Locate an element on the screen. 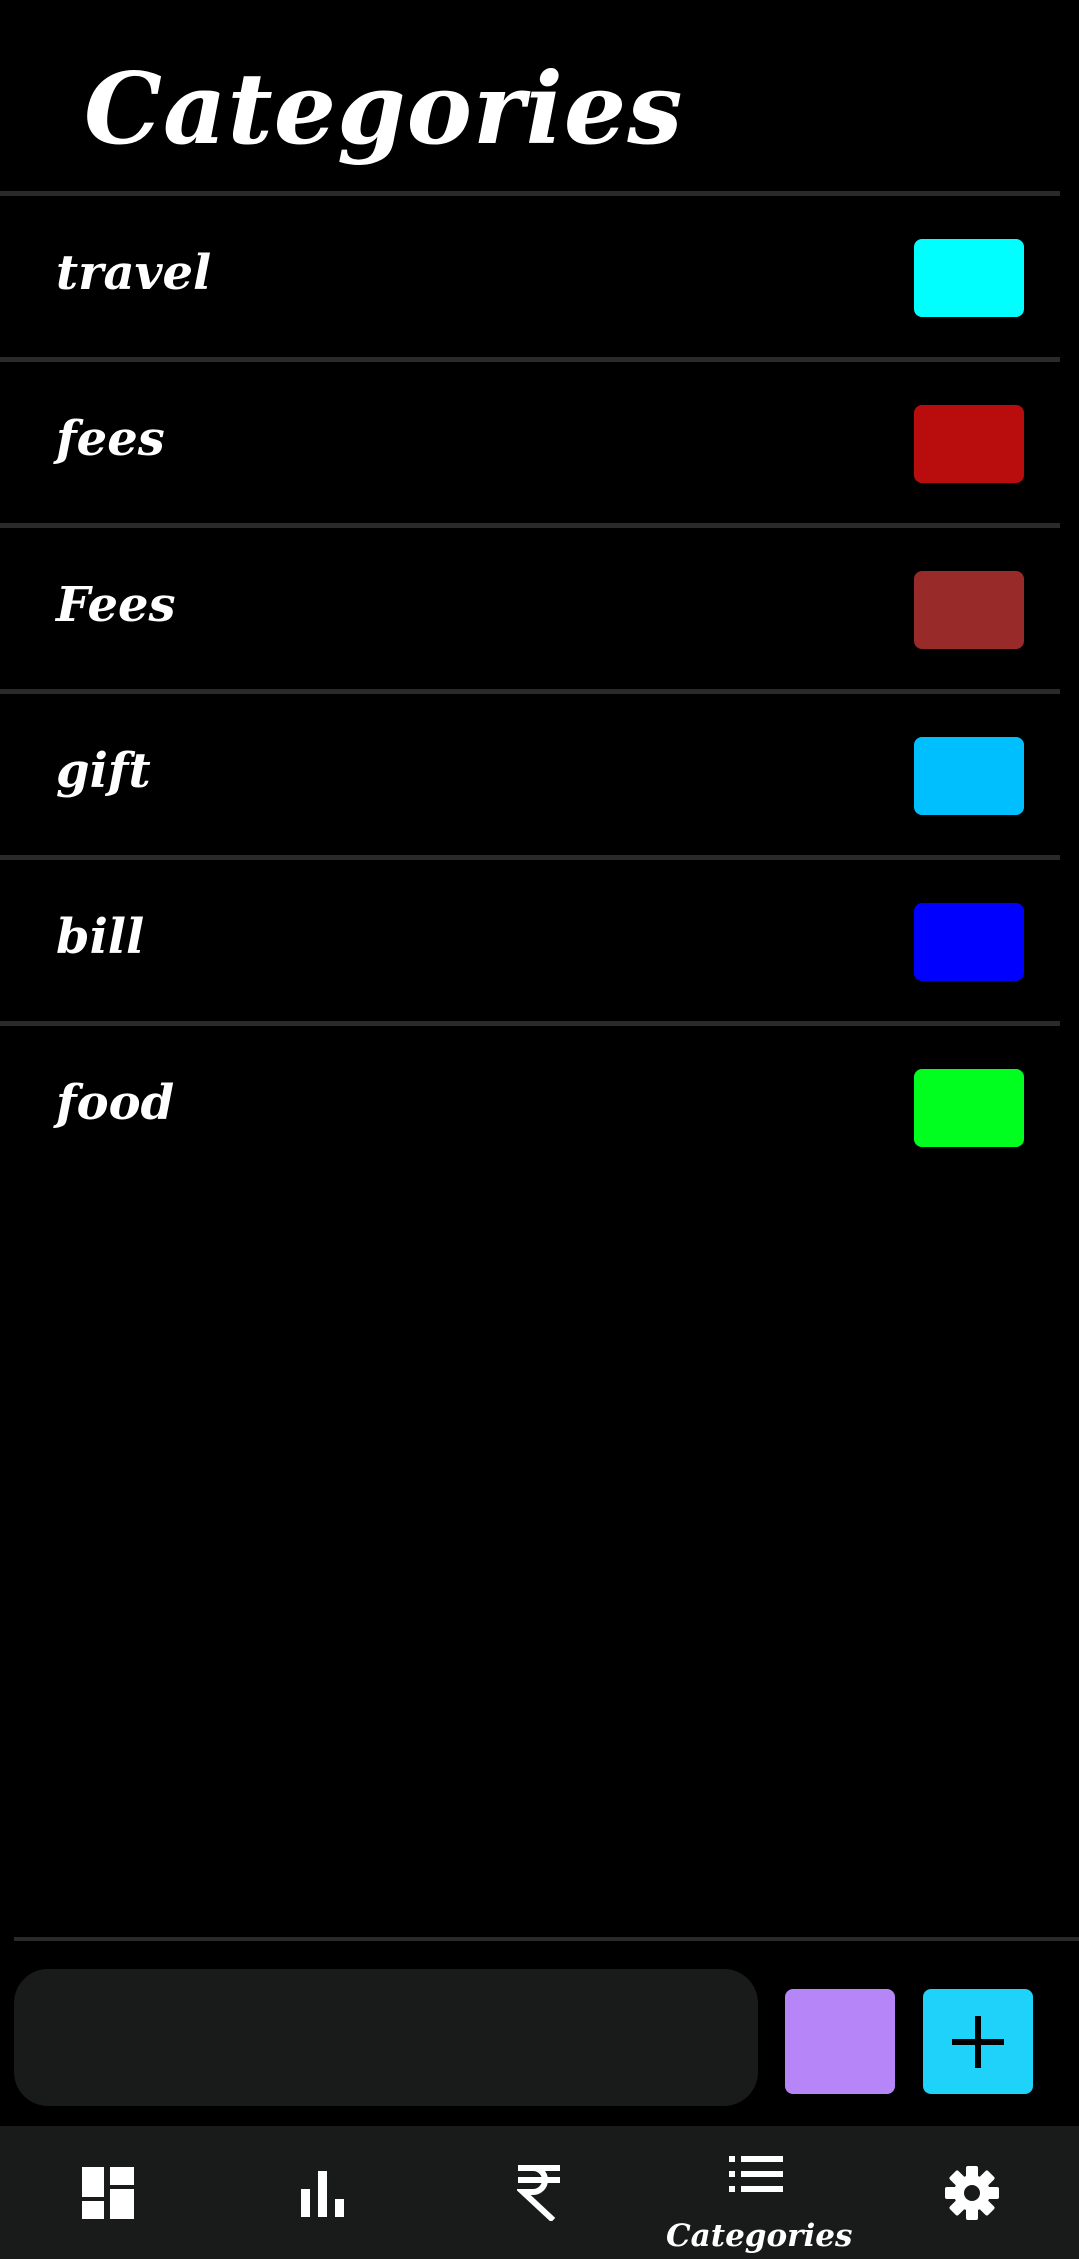  category-row-fees: fees is located at coordinates (530, 440).